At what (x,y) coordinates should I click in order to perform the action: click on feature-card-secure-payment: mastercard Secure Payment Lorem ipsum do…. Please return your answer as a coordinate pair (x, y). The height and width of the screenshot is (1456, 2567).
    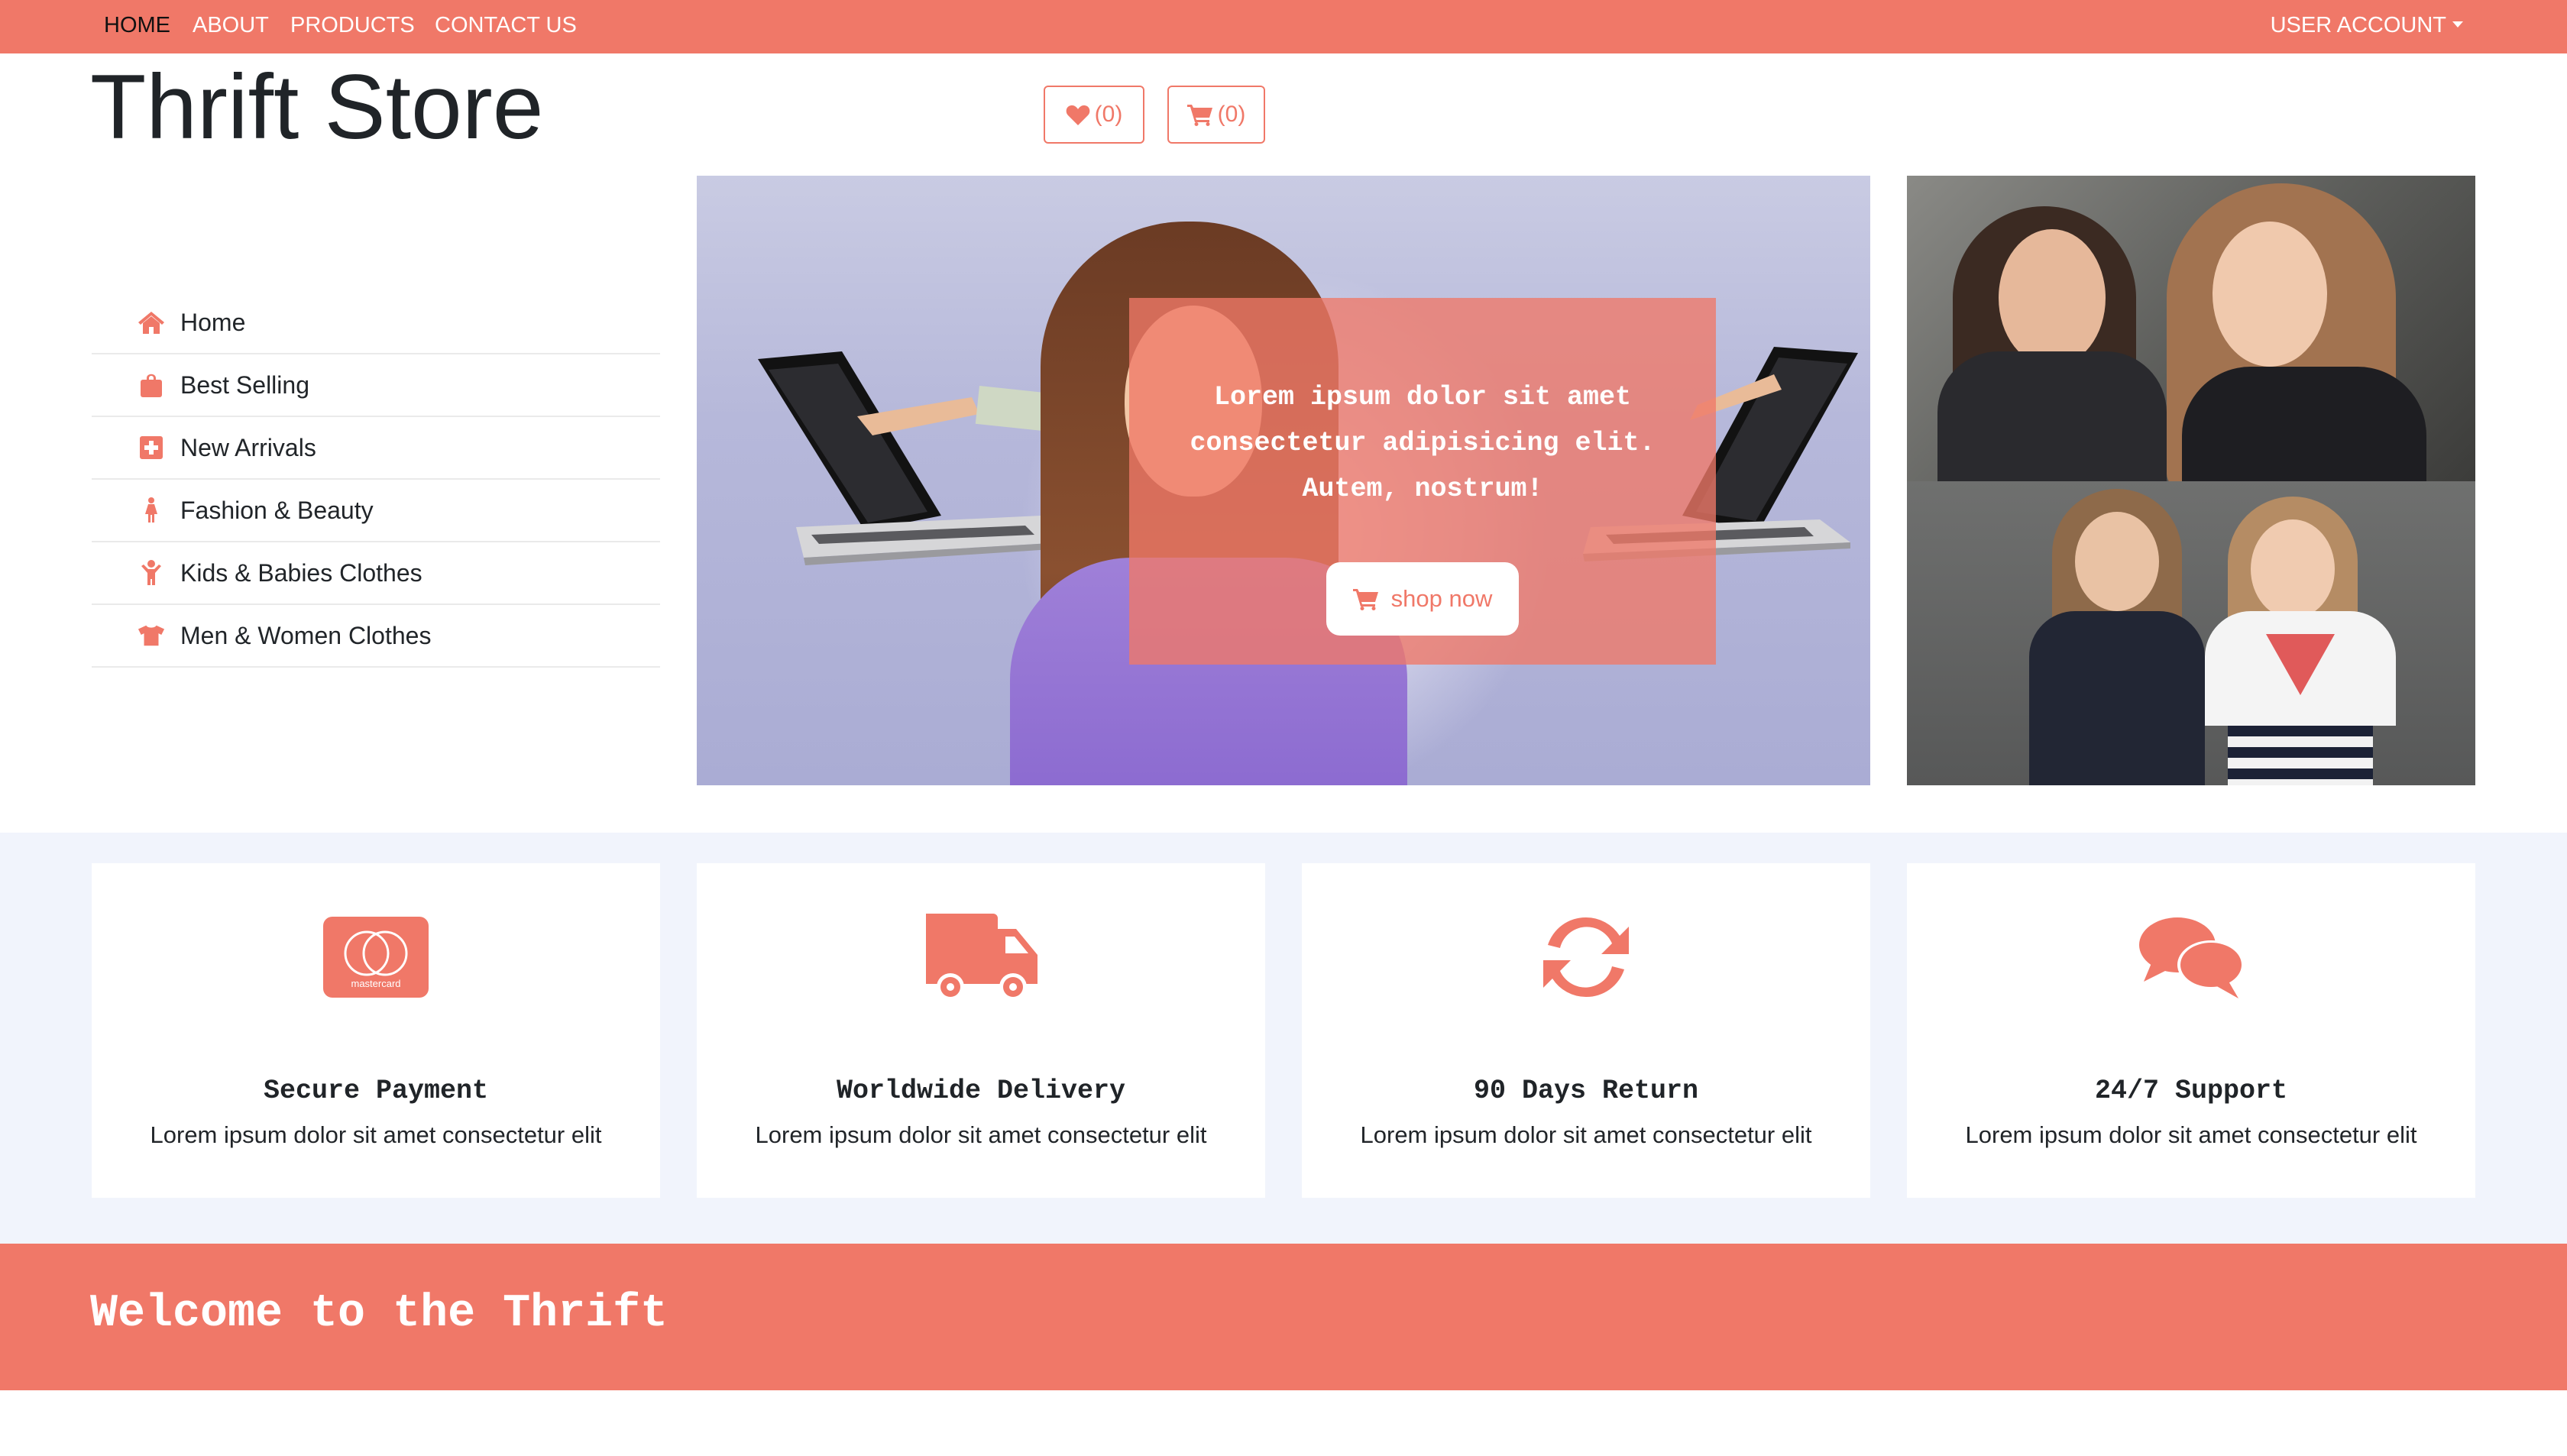
    Looking at the image, I should click on (376, 1031).